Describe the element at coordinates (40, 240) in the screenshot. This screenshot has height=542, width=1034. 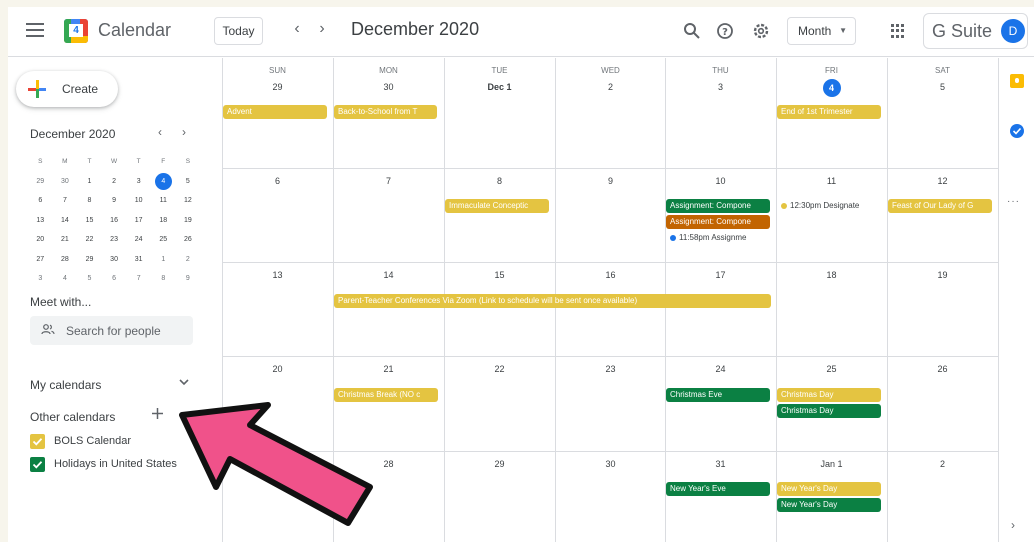
I see `mini-day: 20` at that location.